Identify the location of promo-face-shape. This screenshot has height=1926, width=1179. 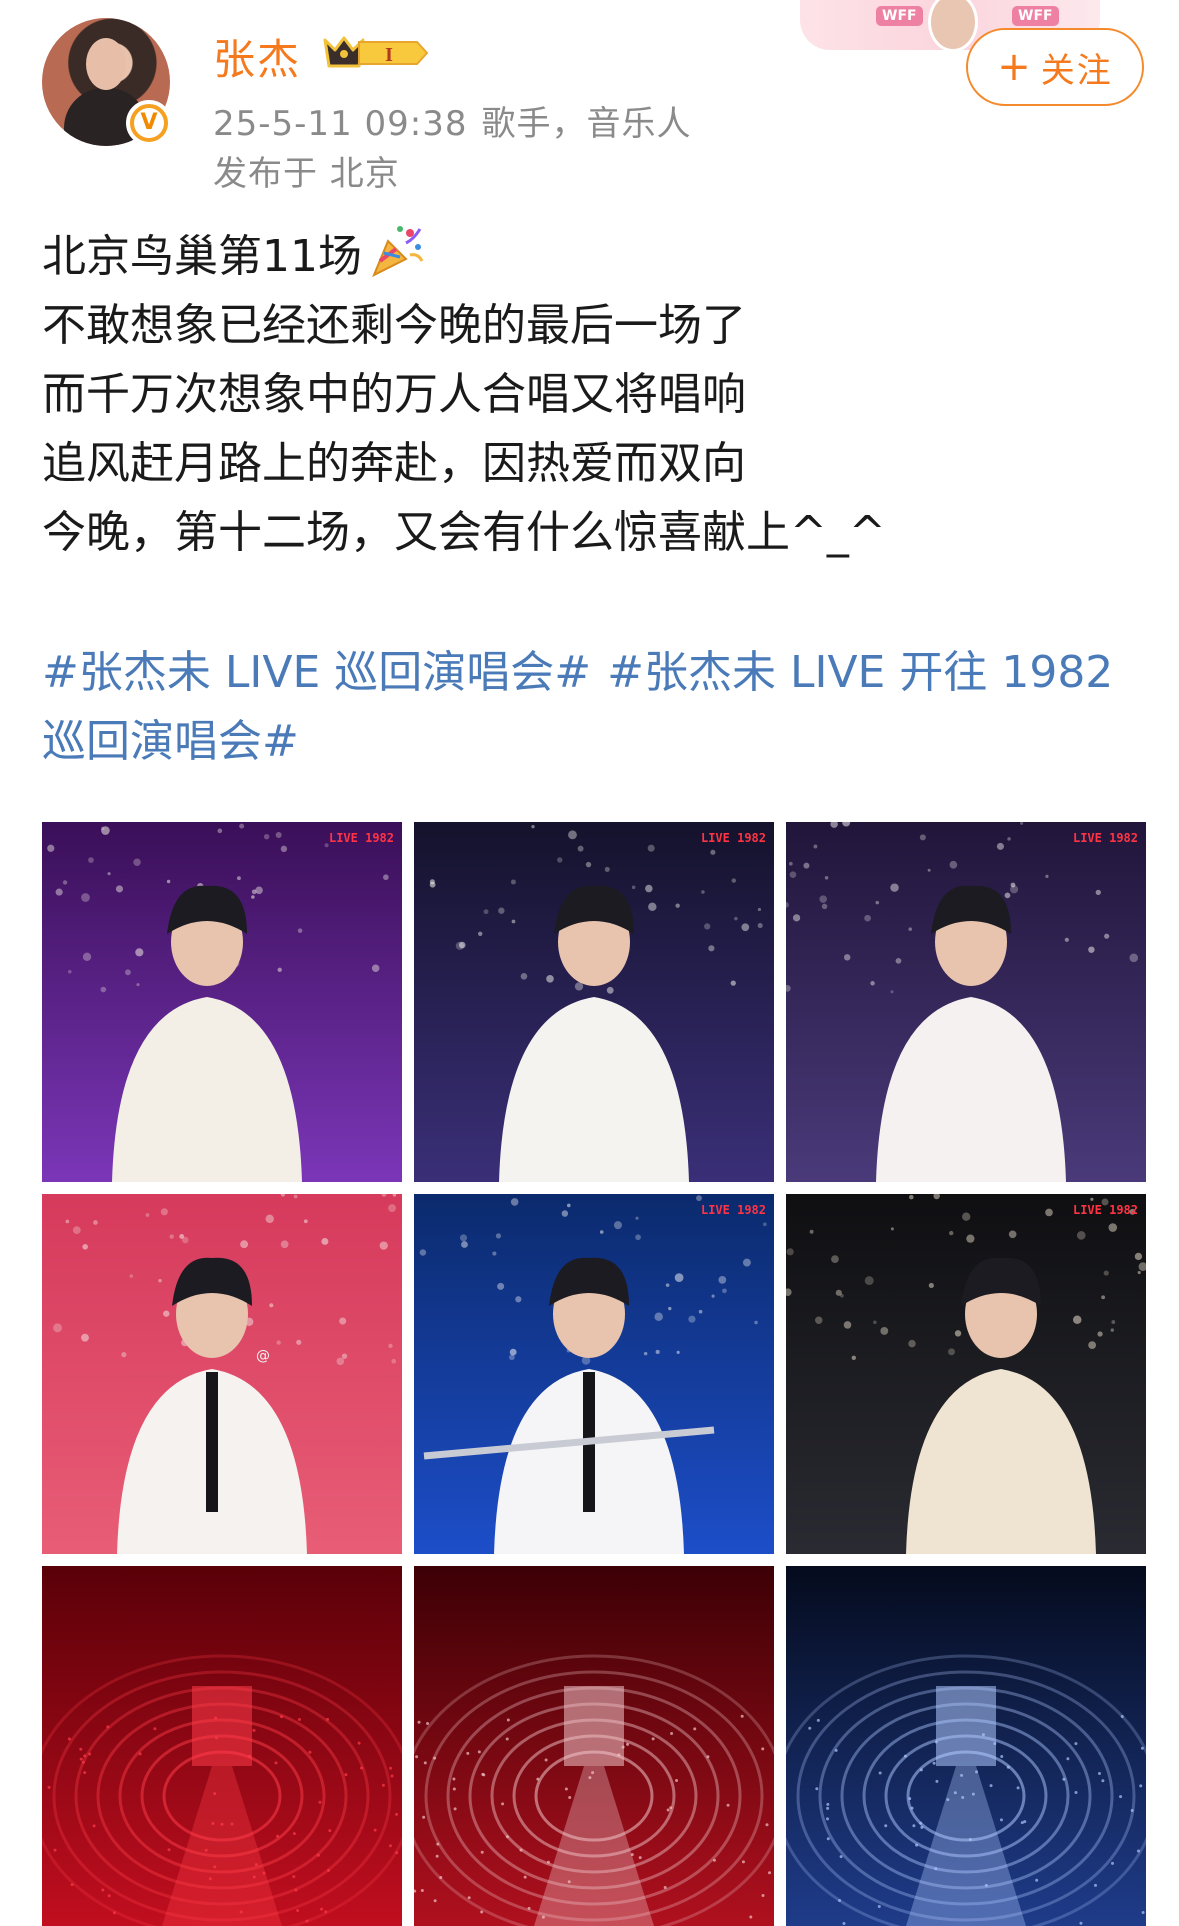
(953, 26).